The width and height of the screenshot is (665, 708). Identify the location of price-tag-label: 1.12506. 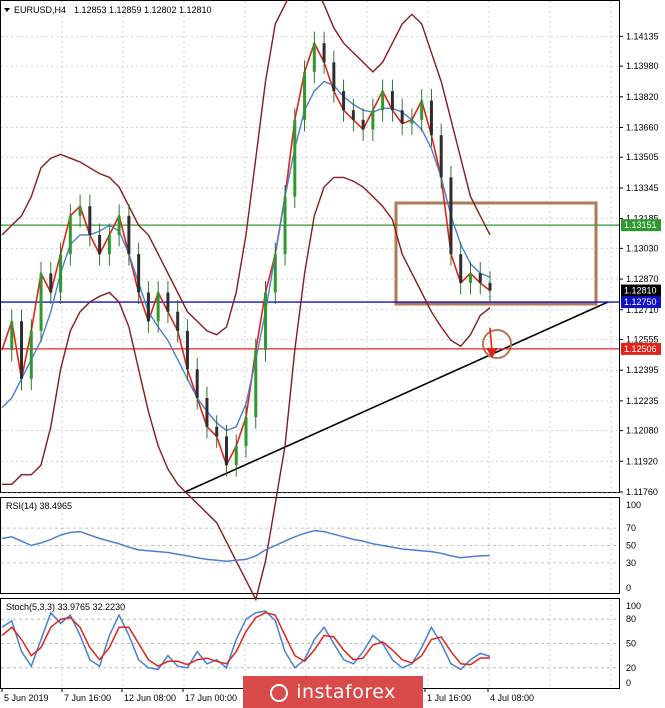
(640, 349).